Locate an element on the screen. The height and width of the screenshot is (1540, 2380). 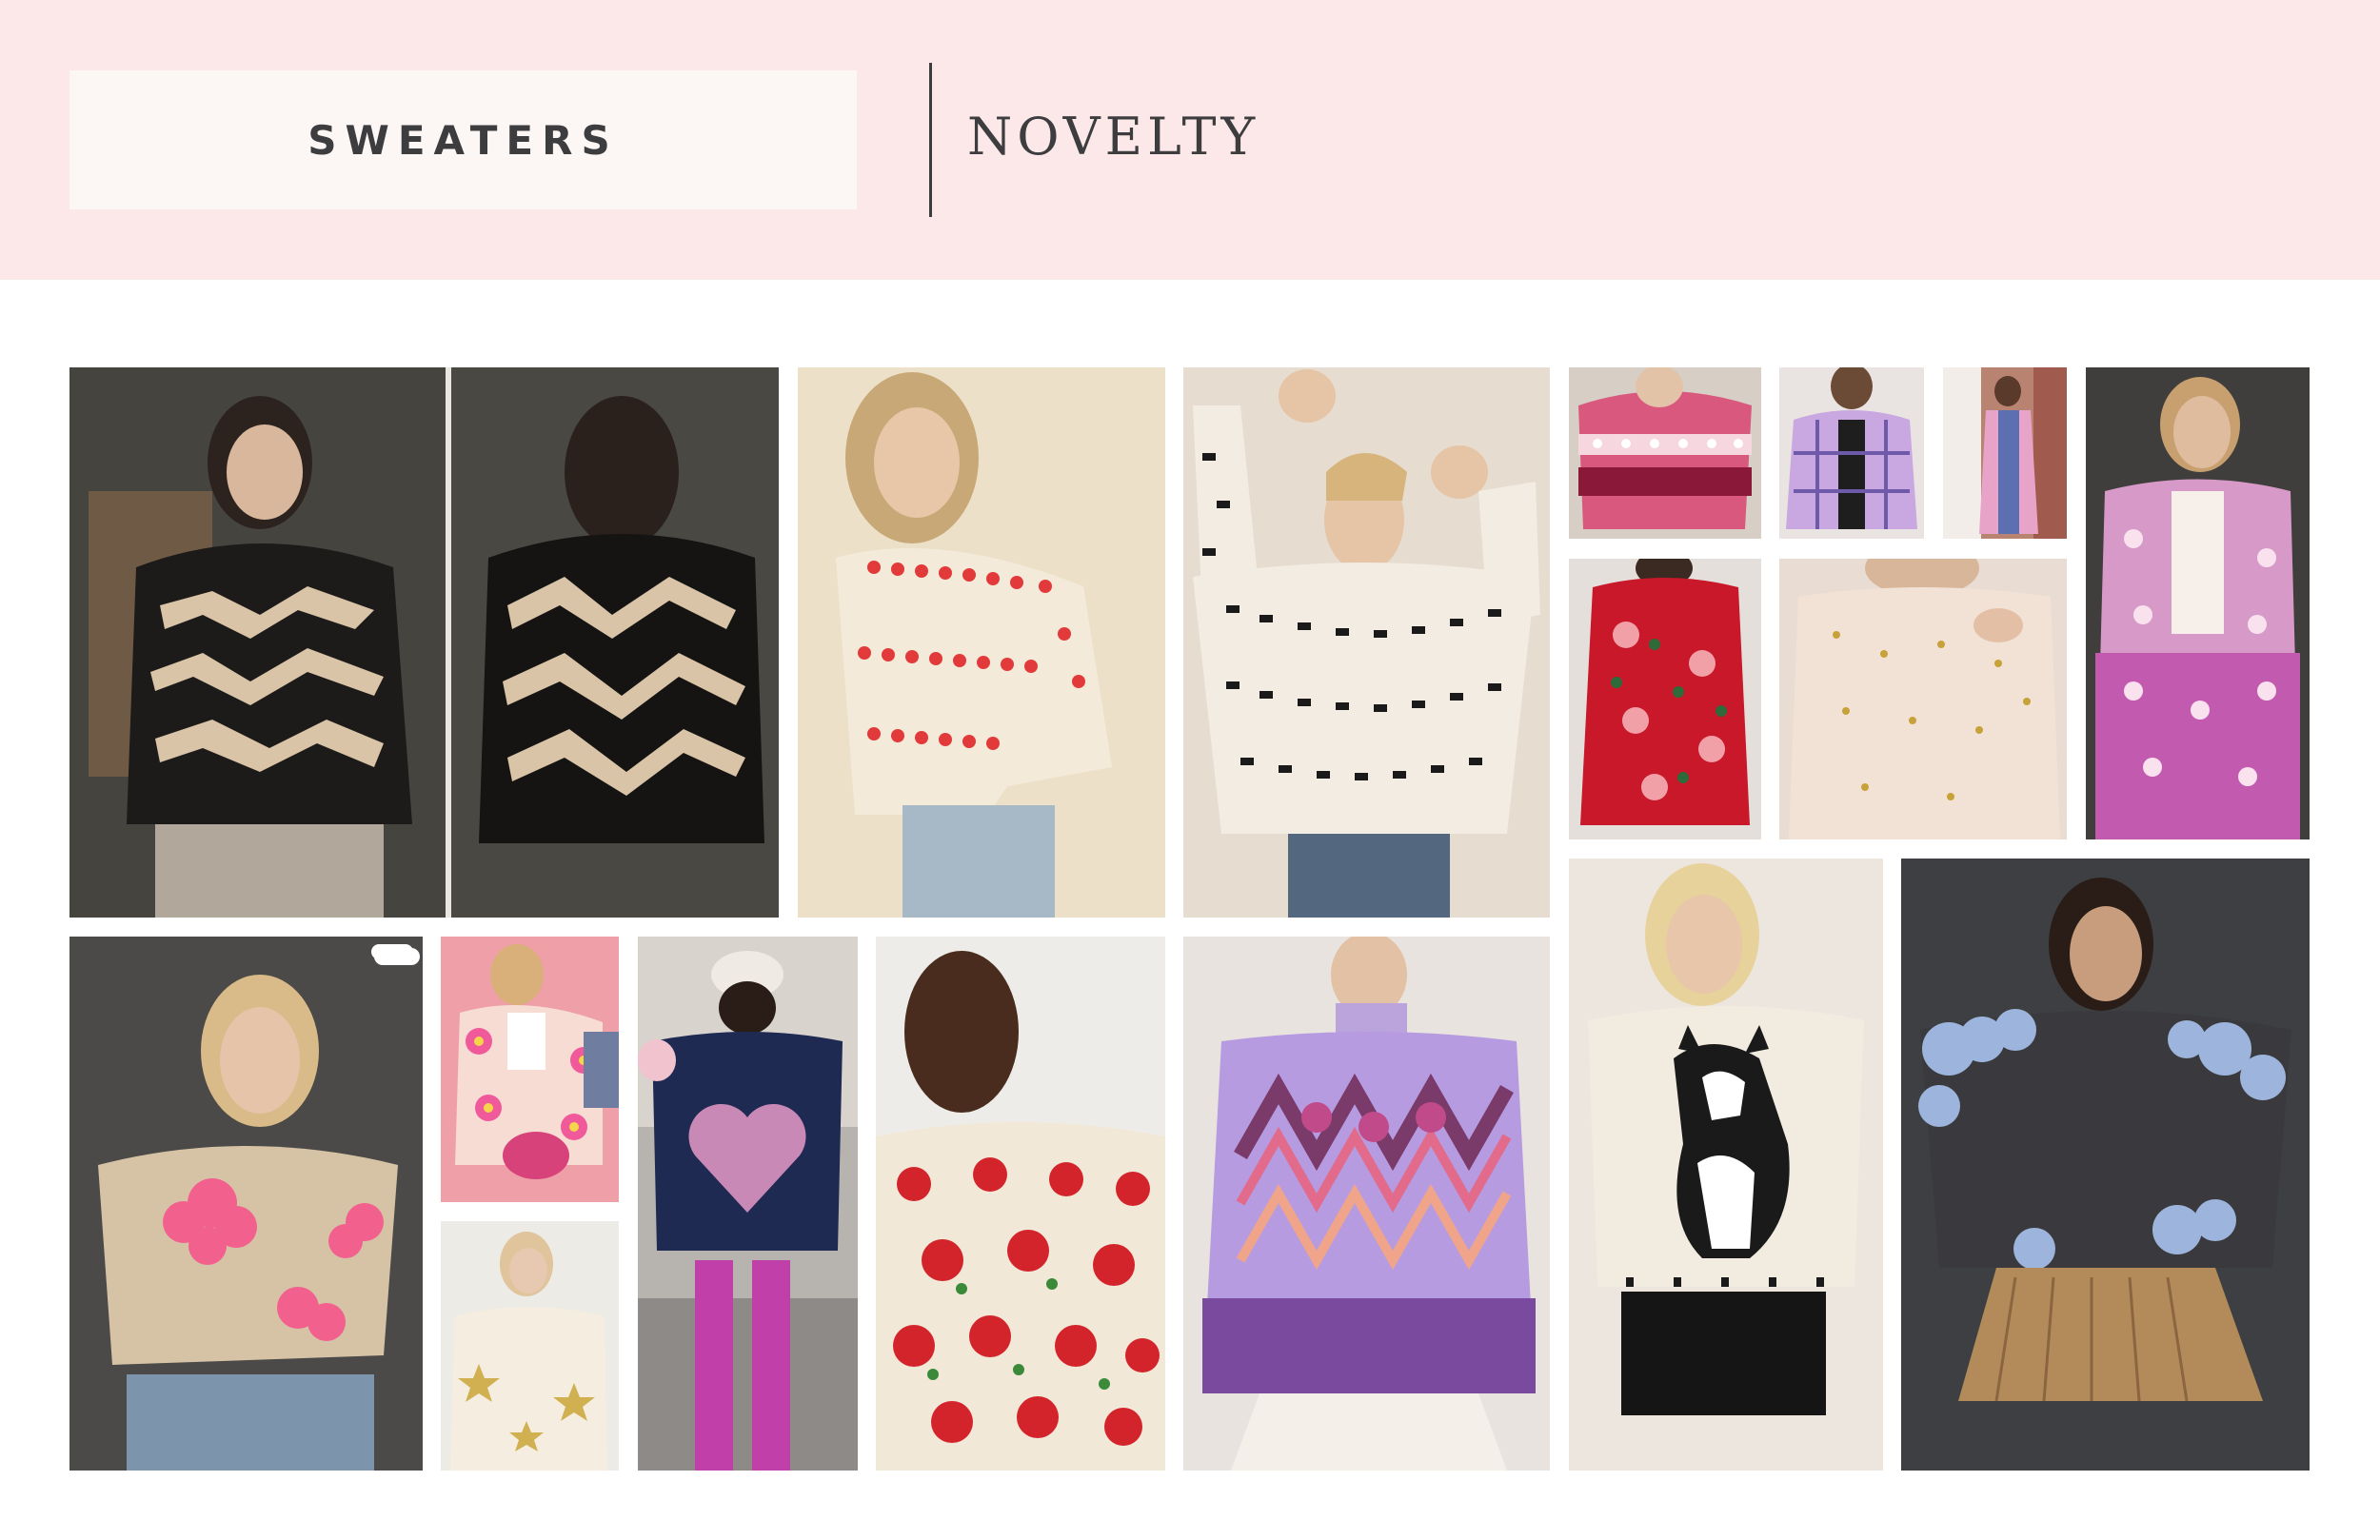
cream-cat-sweater-photo is located at coordinates (1726, 1165).